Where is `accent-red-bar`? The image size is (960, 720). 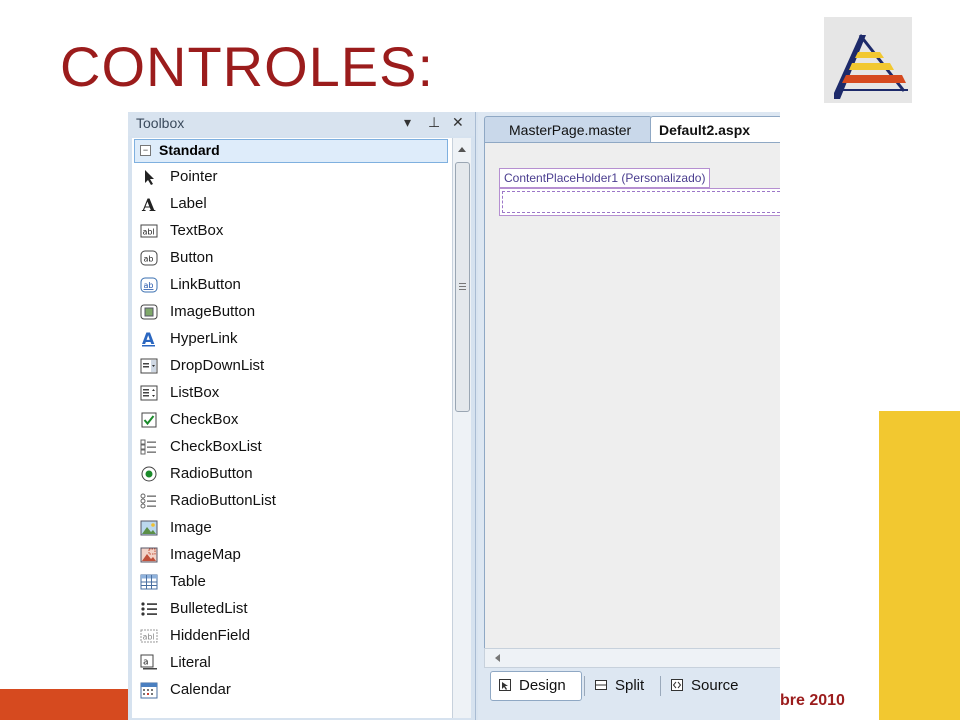 accent-red-bar is located at coordinates (70, 704).